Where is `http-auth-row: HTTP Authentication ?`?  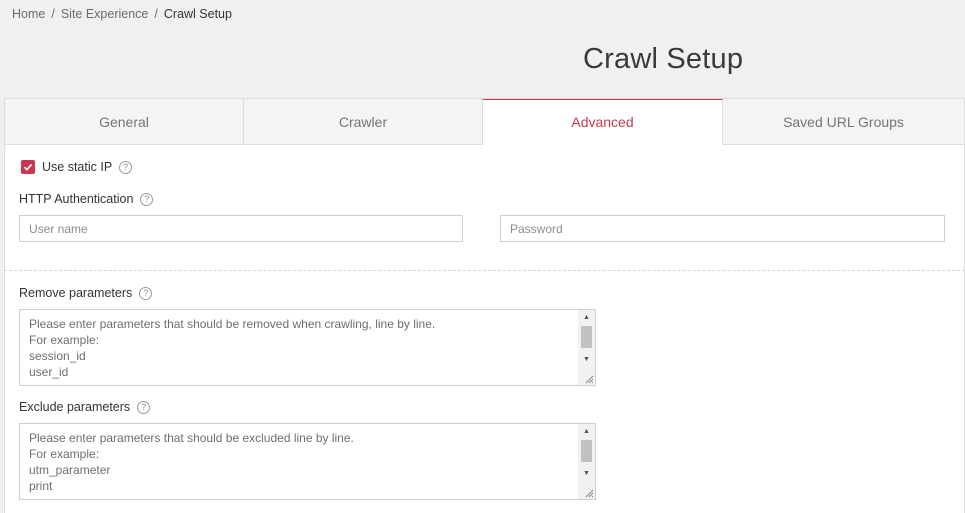 http-auth-row: HTTP Authentication ? is located at coordinates (86, 199).